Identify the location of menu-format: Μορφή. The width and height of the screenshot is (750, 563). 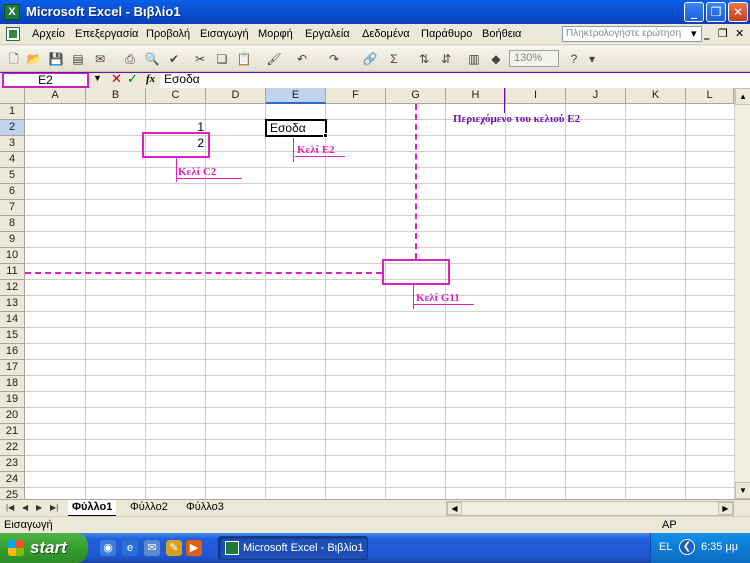
(275, 34).